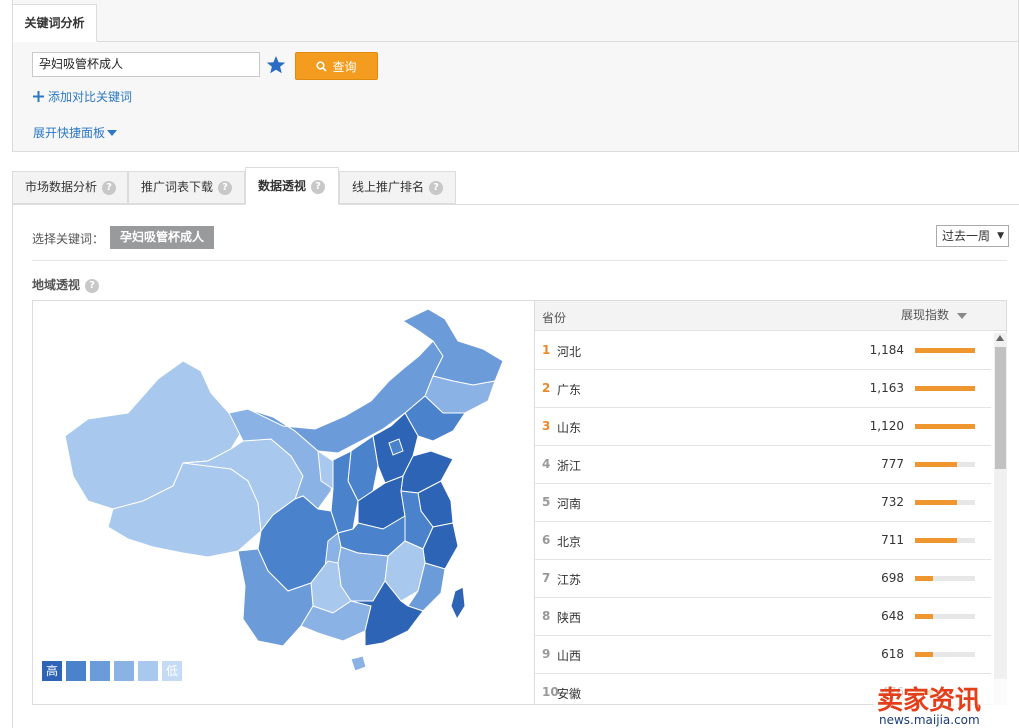 Image resolution: width=1019 pixels, height=728 pixels. What do you see at coordinates (1000, 408) in the screenshot?
I see `scroll-thumb` at bounding box center [1000, 408].